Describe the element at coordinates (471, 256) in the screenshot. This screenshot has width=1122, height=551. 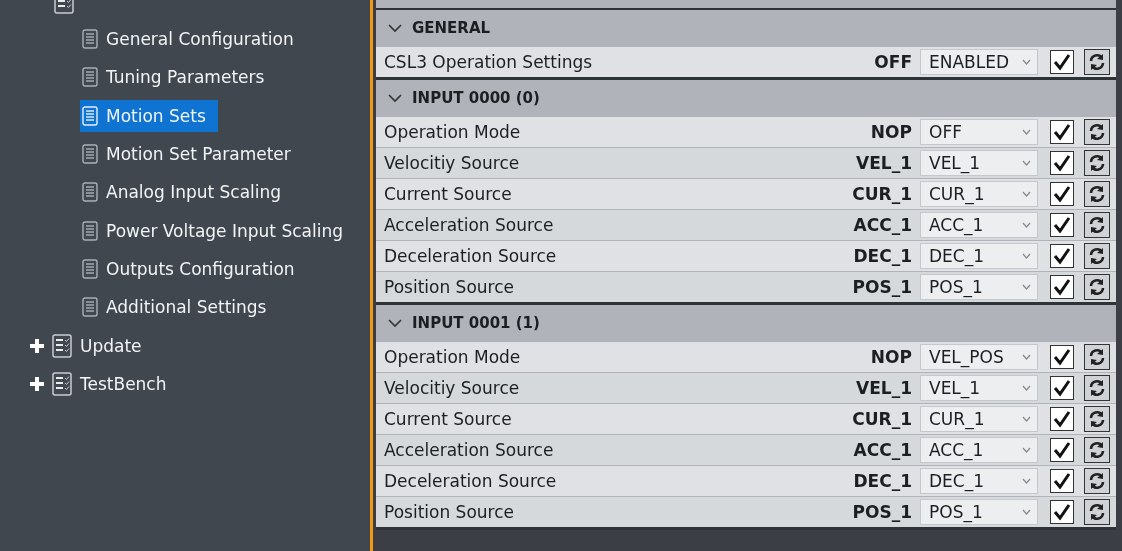
I see `setting-label: Deceleration Source` at that location.